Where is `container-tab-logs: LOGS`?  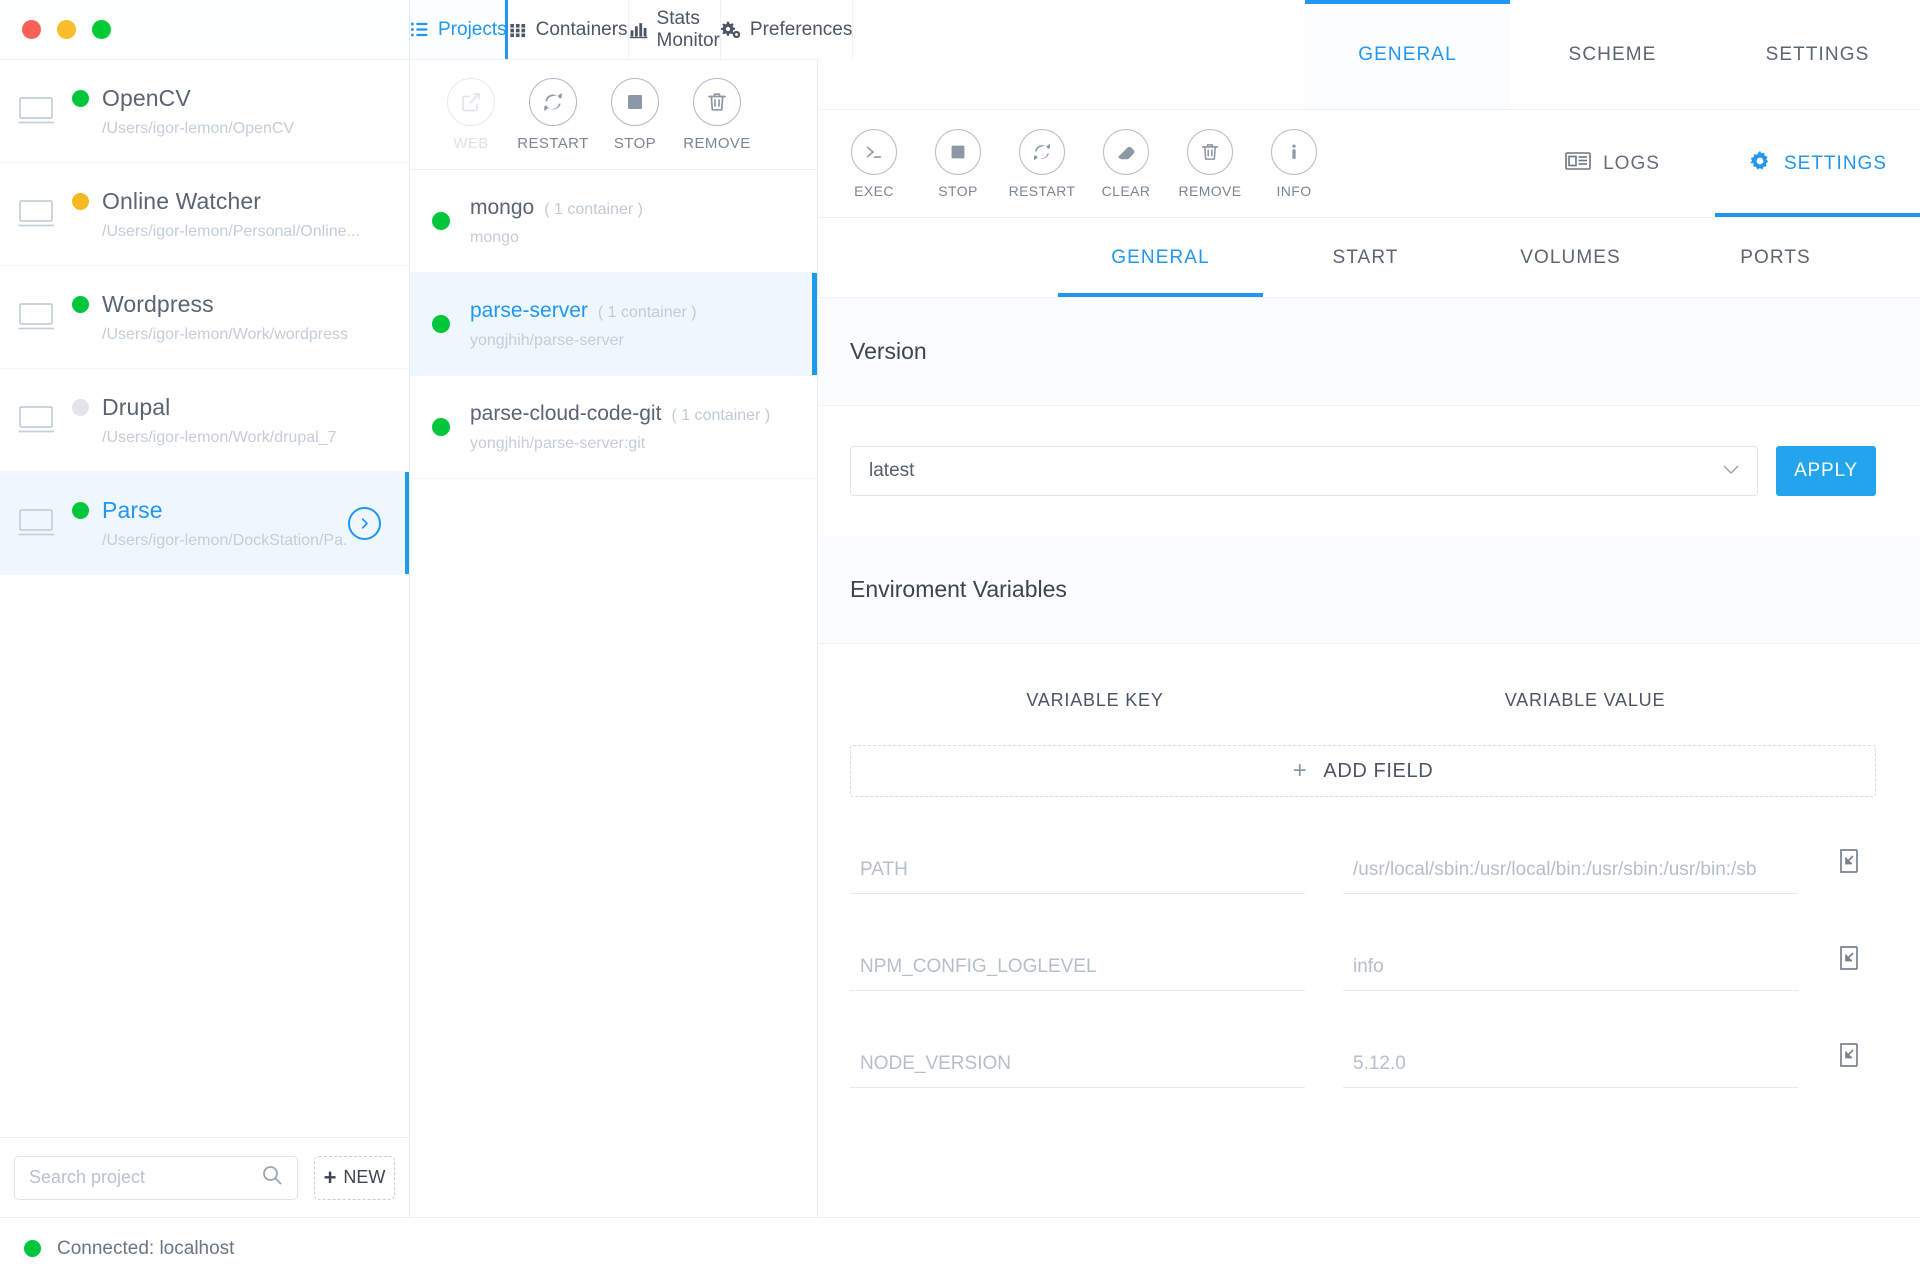 container-tab-logs: LOGS is located at coordinates (1612, 163).